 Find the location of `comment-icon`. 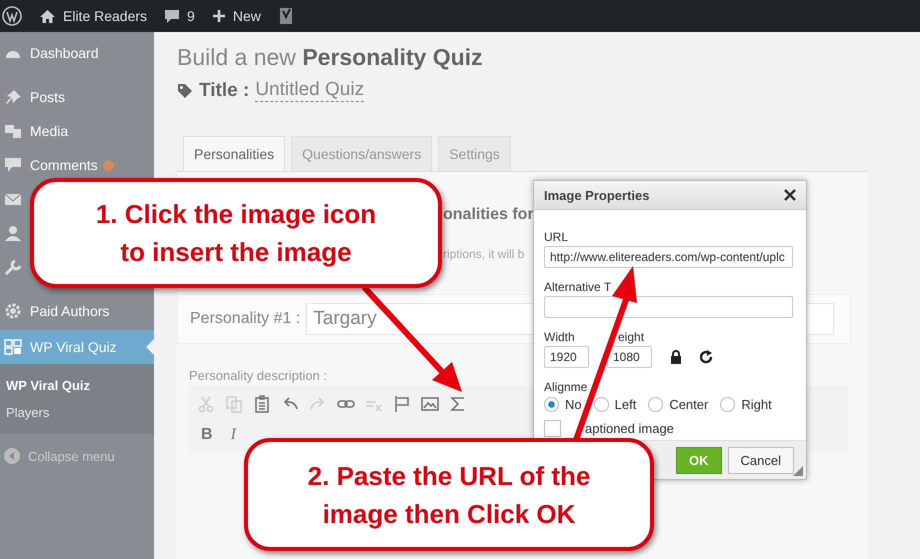

comment-icon is located at coordinates (172, 16).